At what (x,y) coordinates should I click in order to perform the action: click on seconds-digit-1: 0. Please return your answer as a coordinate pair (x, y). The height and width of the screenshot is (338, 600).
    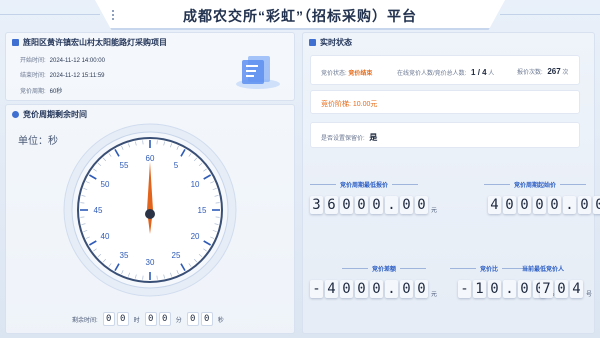
    Looking at the image, I should click on (192, 319).